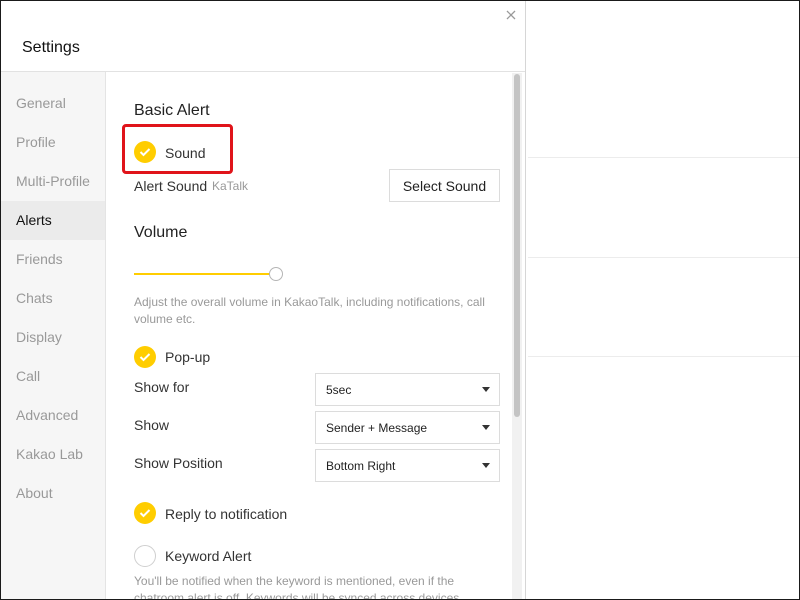  I want to click on sidebar-item-kakao-lab: Kakao Lab, so click(53, 454).